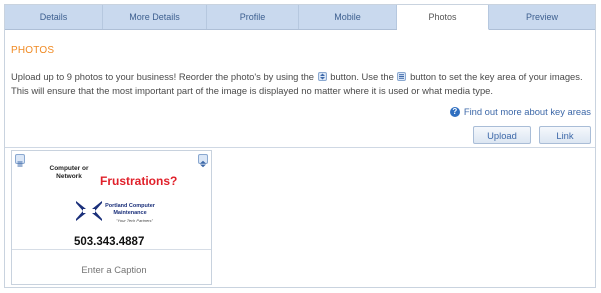 The width and height of the screenshot is (601, 293). What do you see at coordinates (54, 17) in the screenshot?
I see `tab-details: Details` at bounding box center [54, 17].